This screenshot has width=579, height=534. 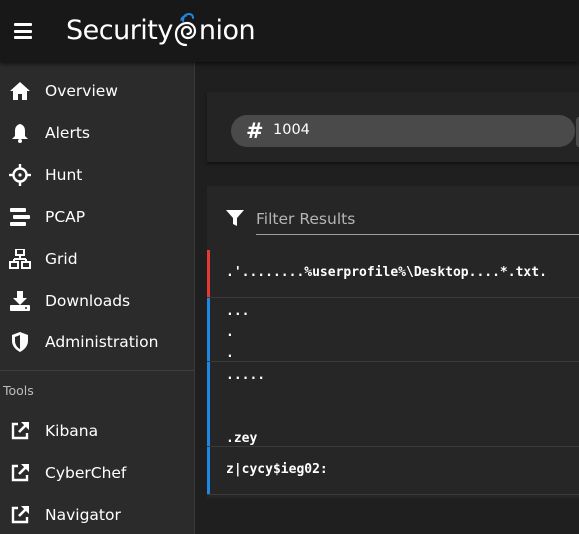 I want to click on sidebar-item-label: Navigator, so click(x=83, y=515).